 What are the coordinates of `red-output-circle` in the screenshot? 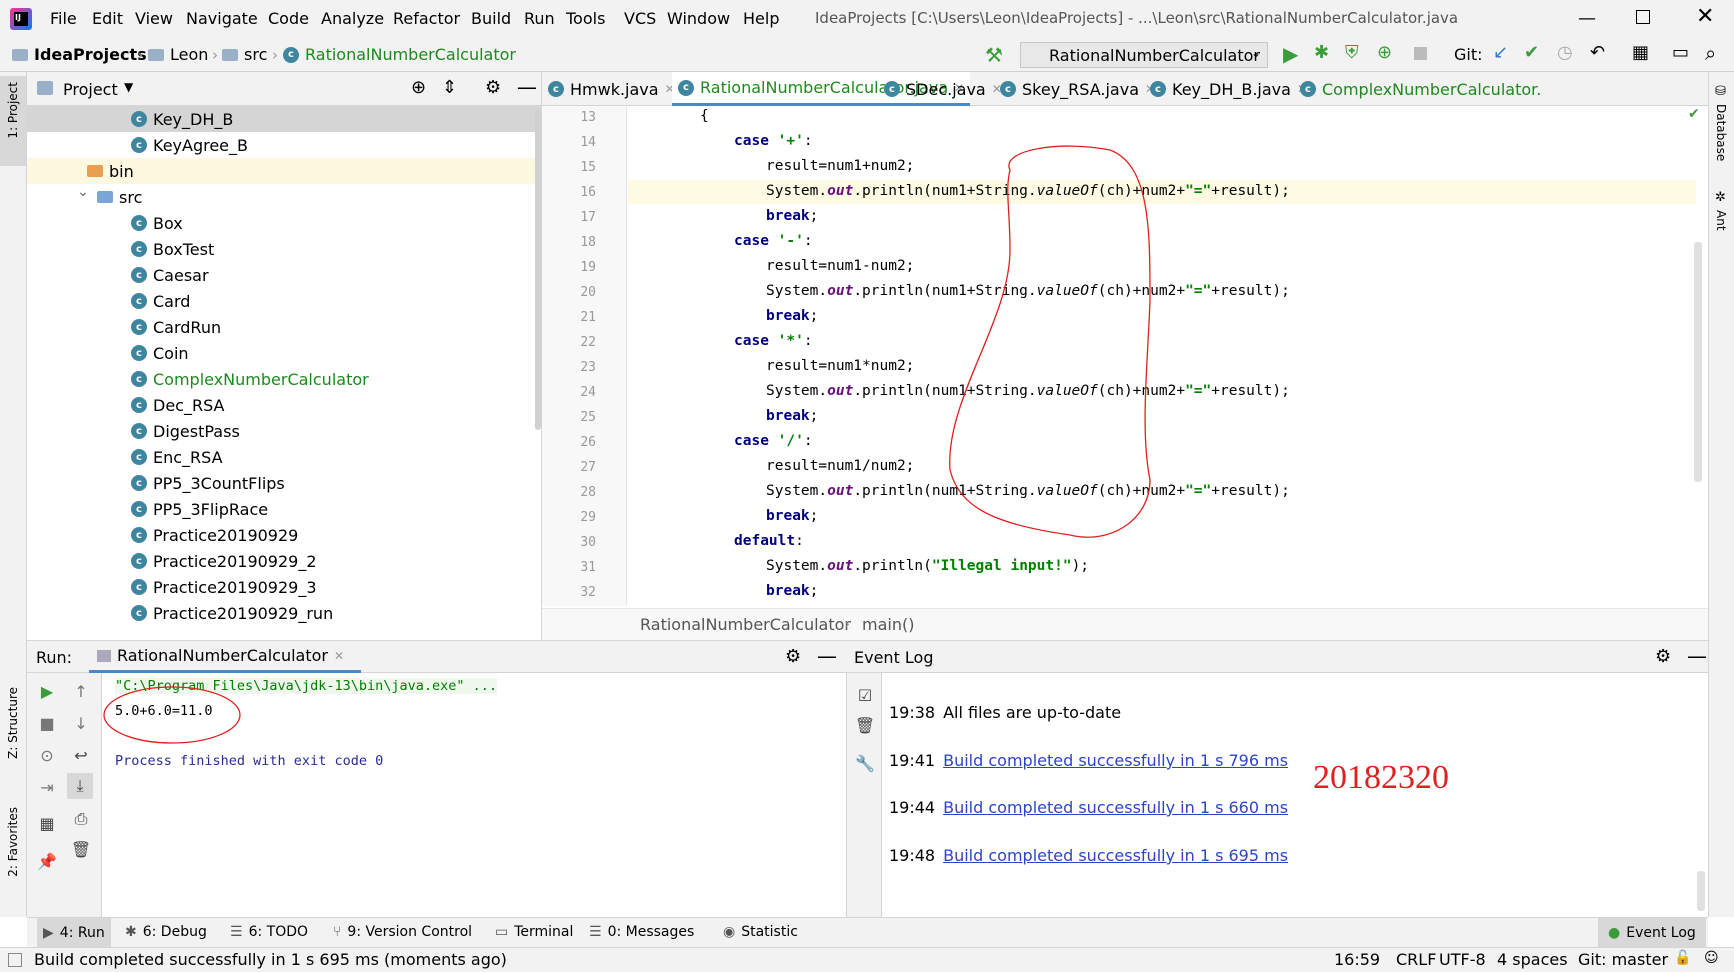 It's located at (172, 715).